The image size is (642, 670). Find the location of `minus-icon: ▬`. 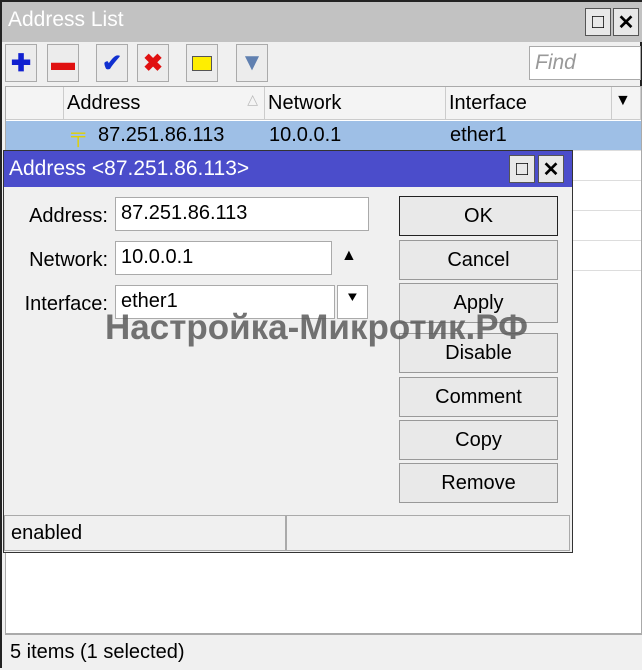

minus-icon: ▬ is located at coordinates (63, 62).